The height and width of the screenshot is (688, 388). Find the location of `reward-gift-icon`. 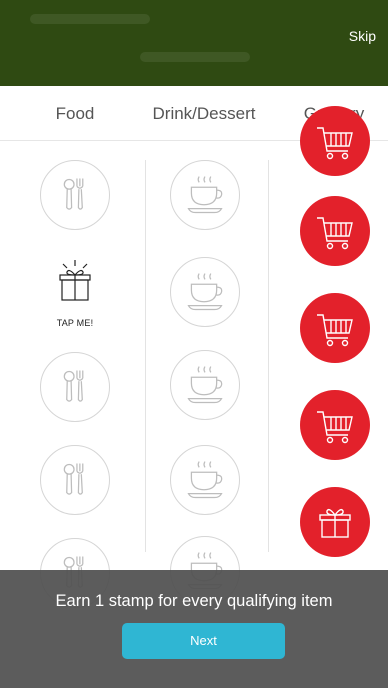

reward-gift-icon is located at coordinates (75, 281).